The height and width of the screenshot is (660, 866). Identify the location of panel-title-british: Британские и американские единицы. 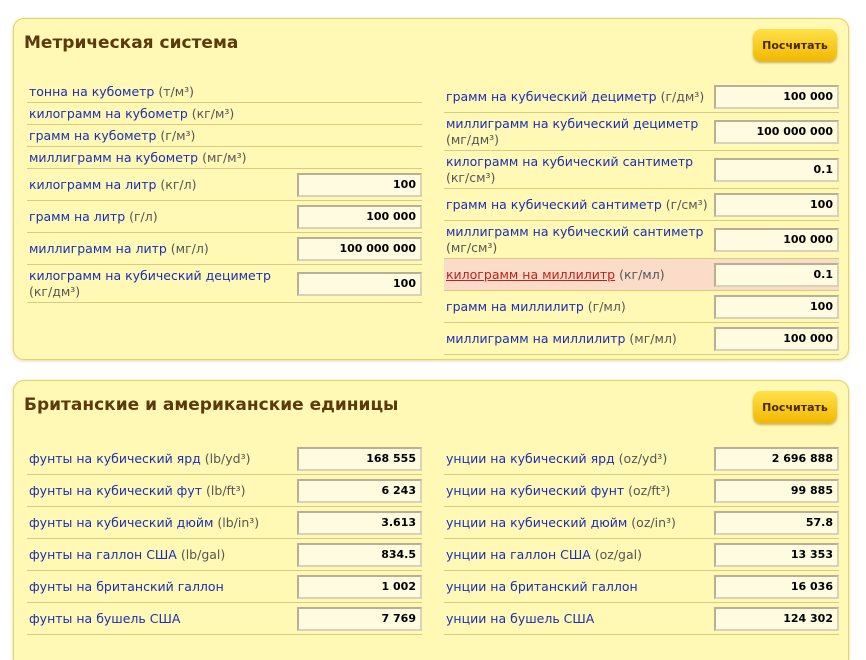
(211, 405).